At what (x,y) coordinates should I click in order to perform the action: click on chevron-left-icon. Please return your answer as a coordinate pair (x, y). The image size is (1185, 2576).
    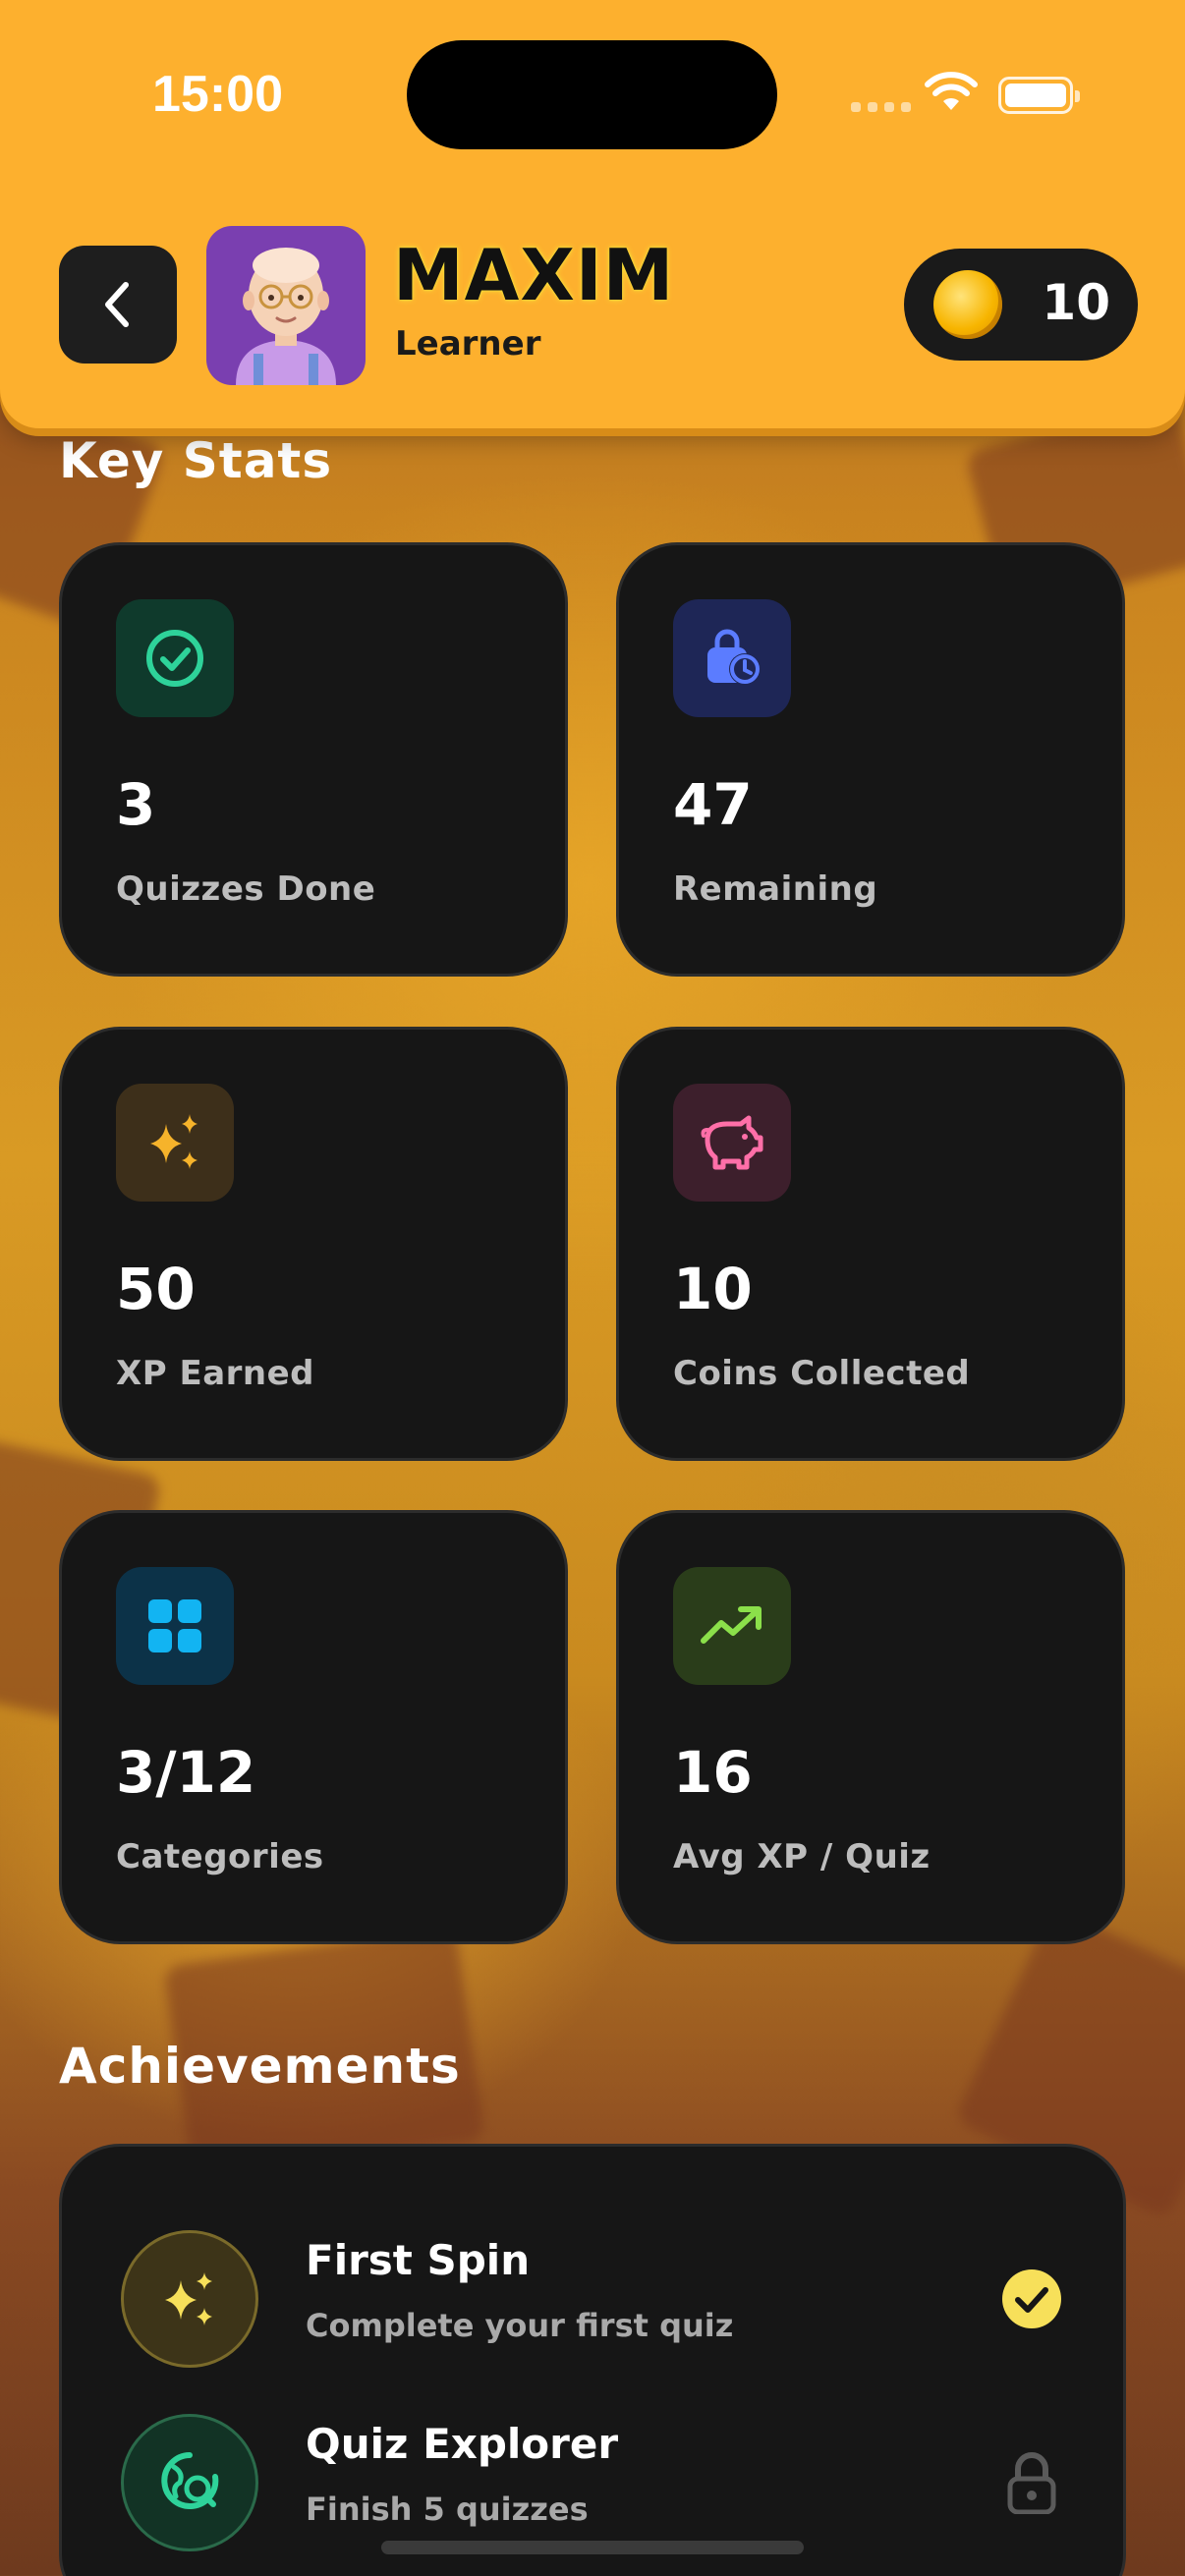
    Looking at the image, I should click on (117, 304).